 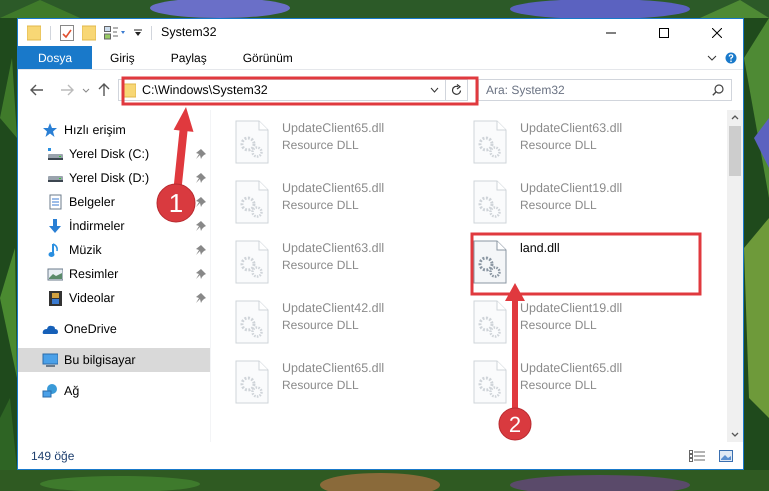 I want to click on back-arrow-icon, so click(x=37, y=90).